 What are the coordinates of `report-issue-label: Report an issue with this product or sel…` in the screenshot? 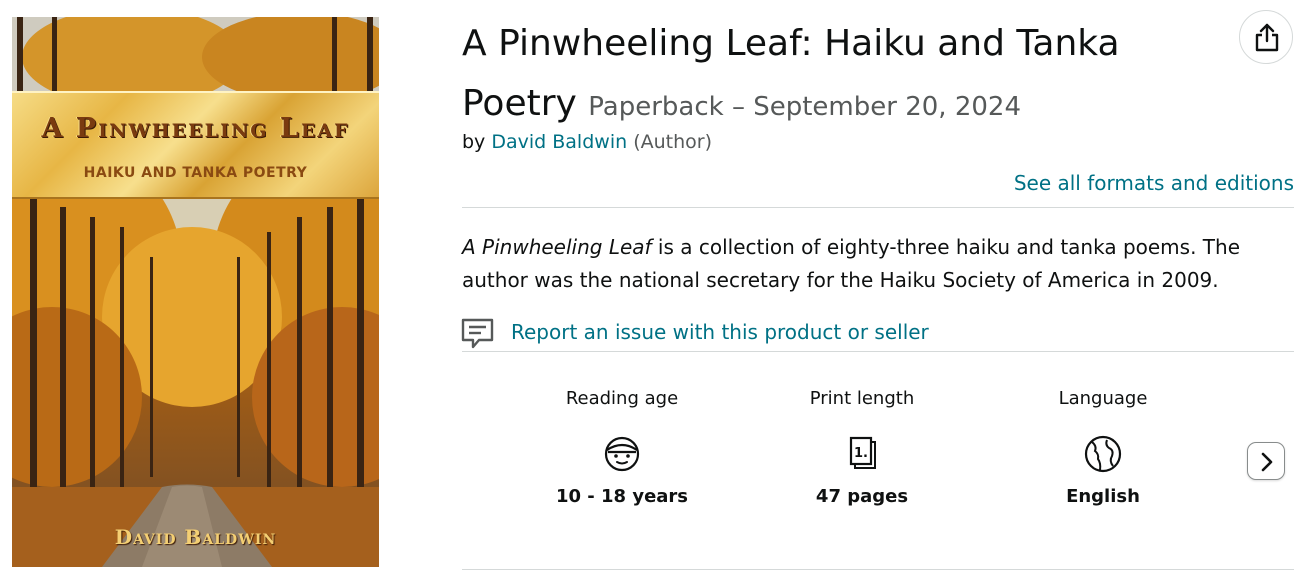 It's located at (720, 332).